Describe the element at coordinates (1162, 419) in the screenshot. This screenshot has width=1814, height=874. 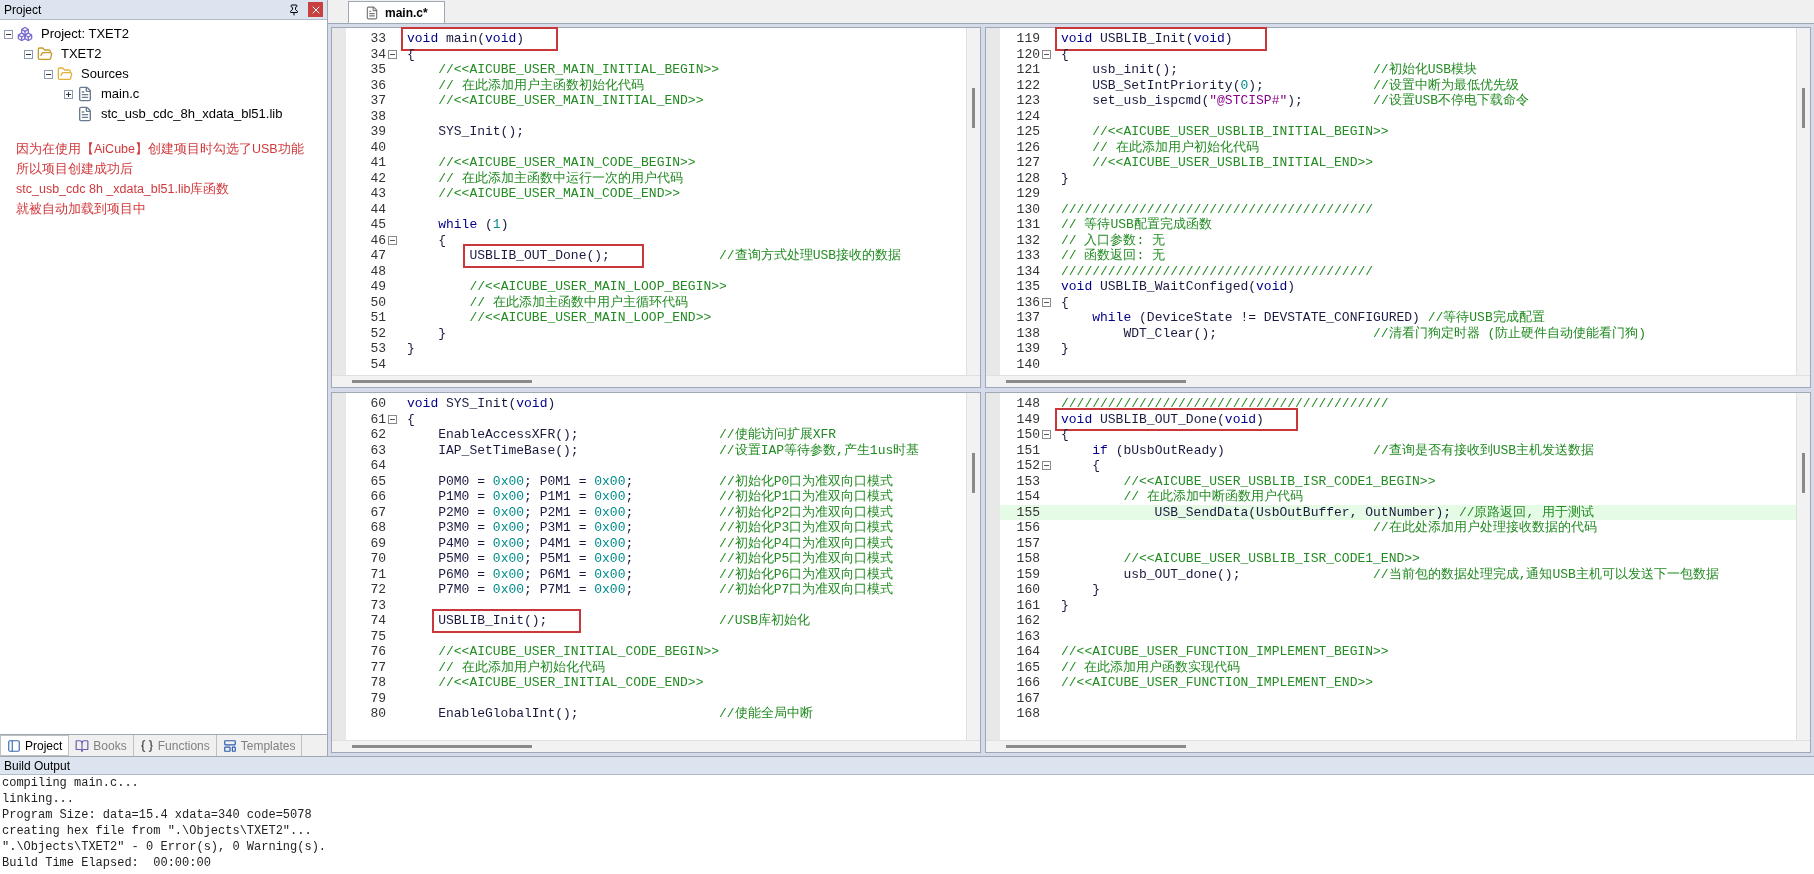
I see `code-line: void USBLIB_OUT_Done(void)` at that location.